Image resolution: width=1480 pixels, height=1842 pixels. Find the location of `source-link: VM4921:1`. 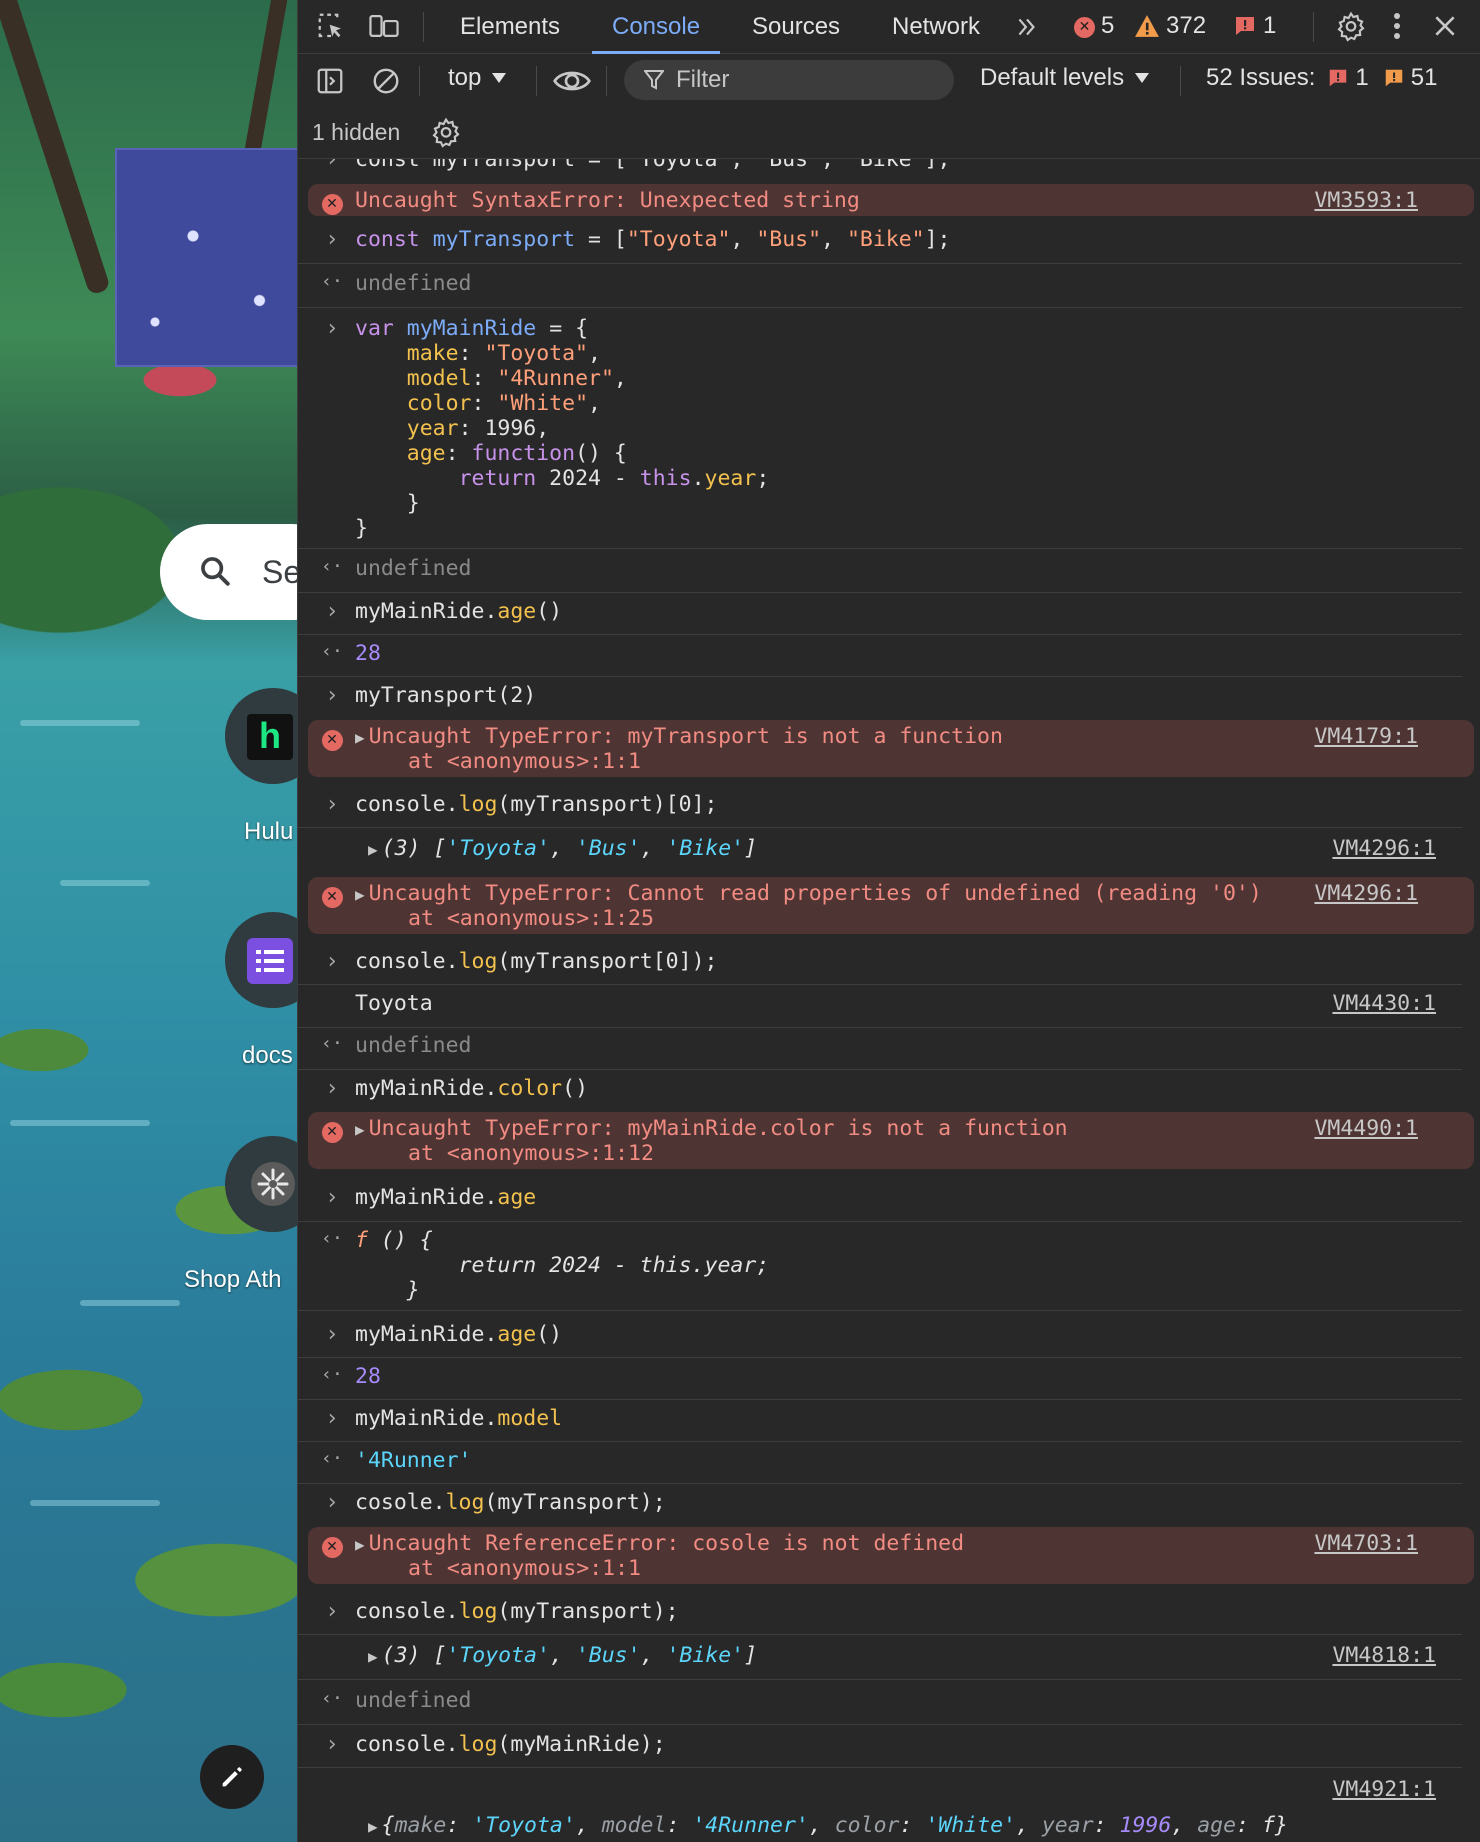

source-link: VM4921:1 is located at coordinates (1384, 1789).